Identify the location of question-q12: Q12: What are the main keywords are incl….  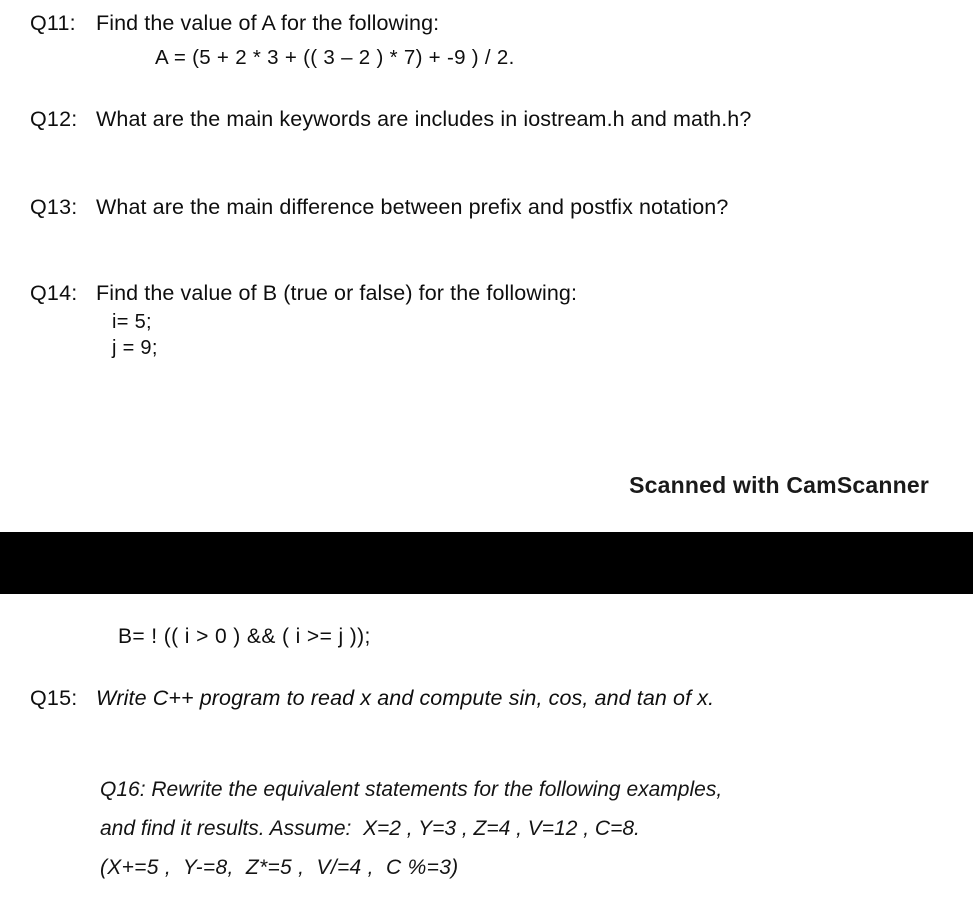
(461, 119).